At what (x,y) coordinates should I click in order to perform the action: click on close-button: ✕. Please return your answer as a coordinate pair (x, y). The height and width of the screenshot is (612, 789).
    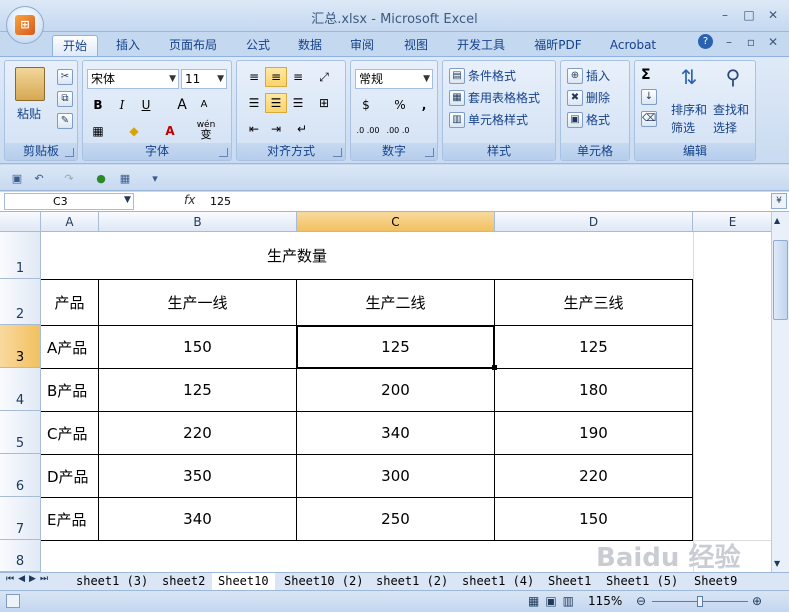
    Looking at the image, I should click on (773, 15).